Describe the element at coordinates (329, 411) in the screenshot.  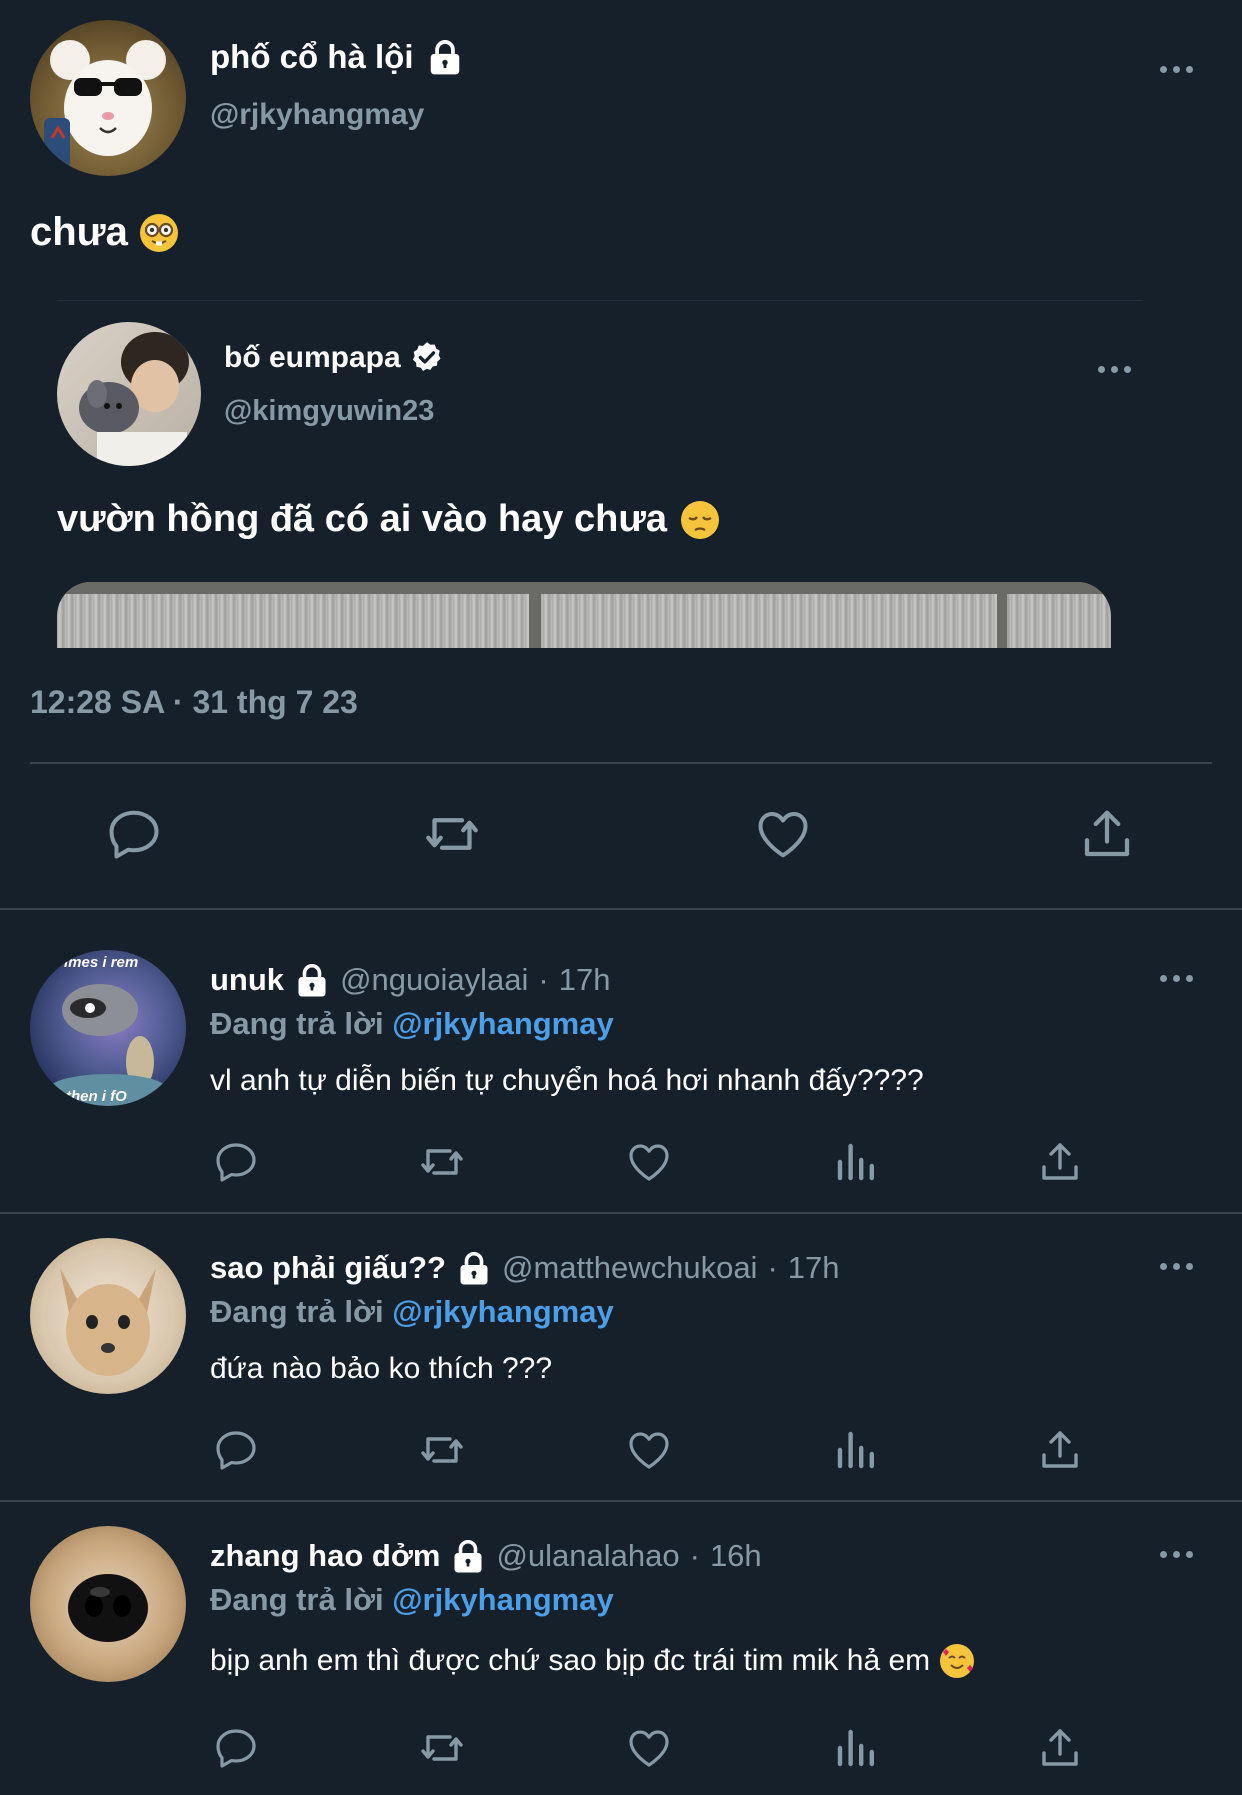
I see `quoted-author-handle: @kimgyuwin23` at that location.